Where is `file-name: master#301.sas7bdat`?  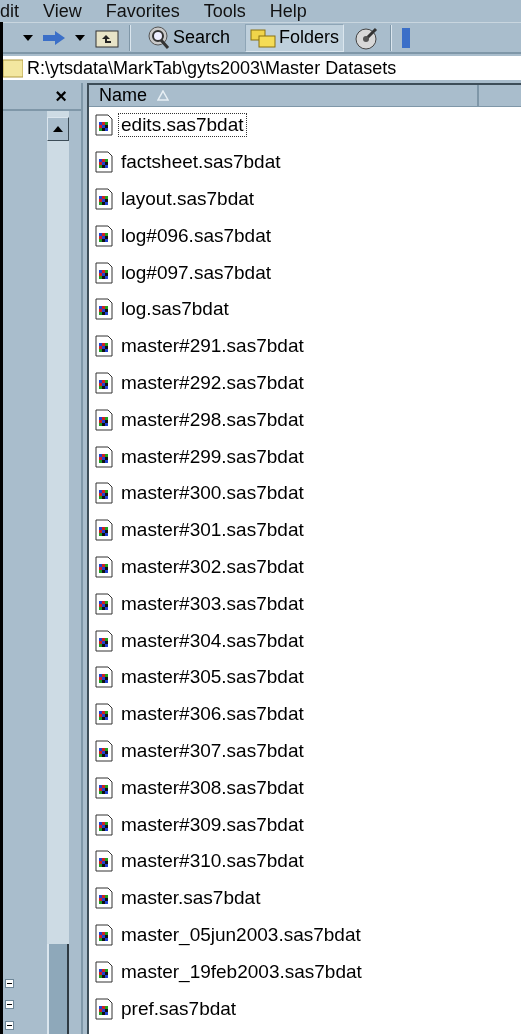 file-name: master#301.sas7bdat is located at coordinates (212, 530).